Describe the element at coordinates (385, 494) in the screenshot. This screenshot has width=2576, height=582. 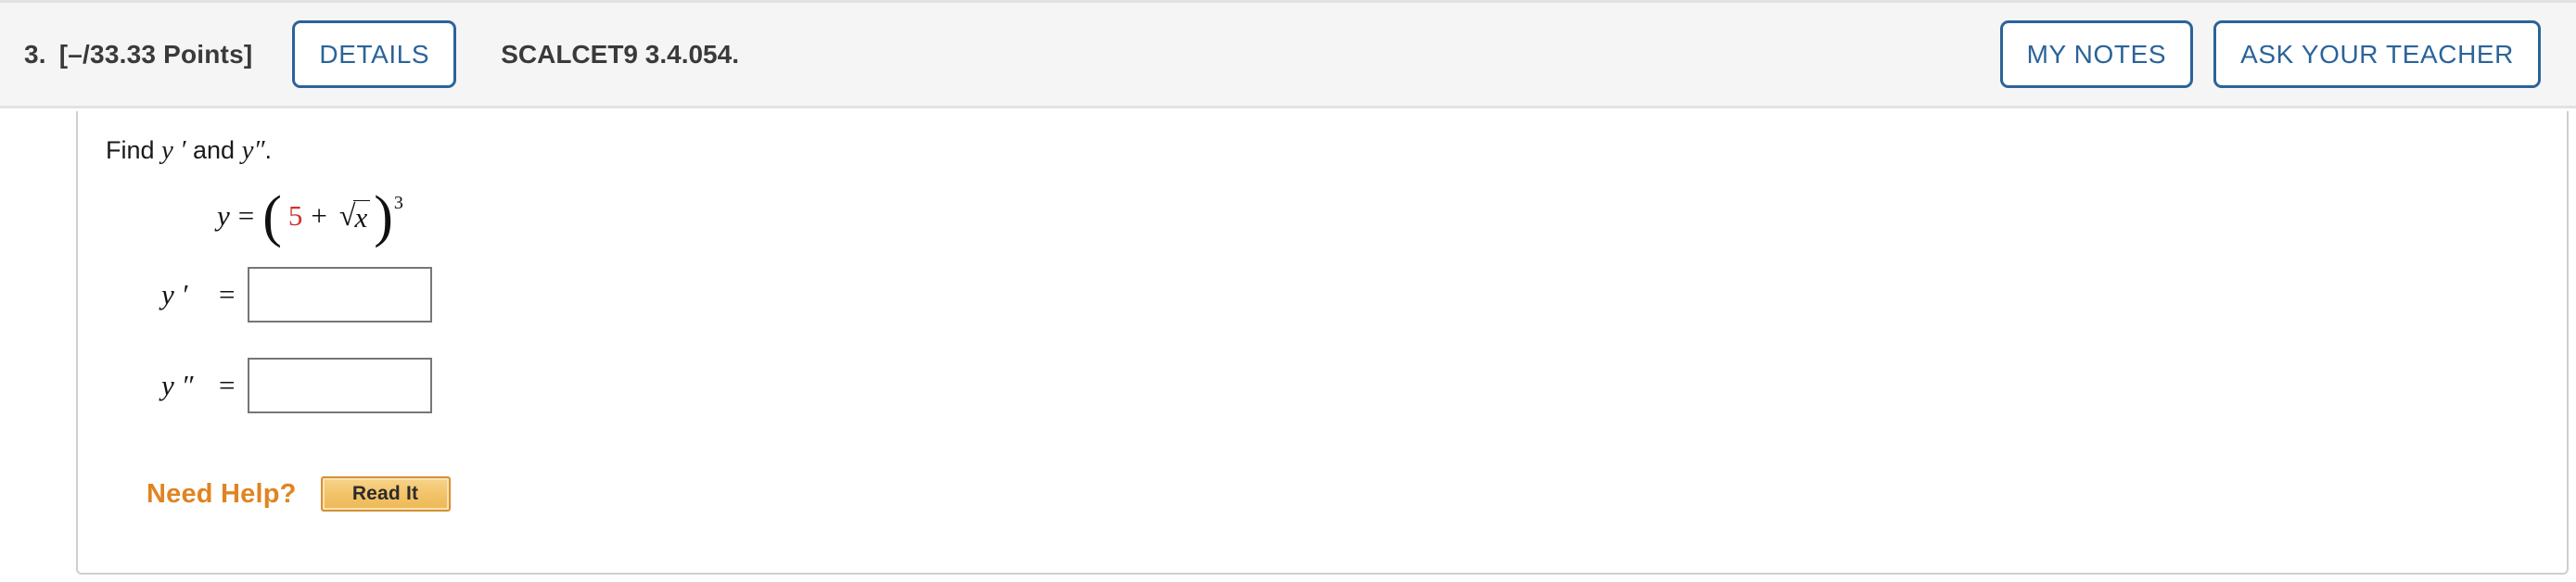
I see `read-it-button: Read It` at that location.